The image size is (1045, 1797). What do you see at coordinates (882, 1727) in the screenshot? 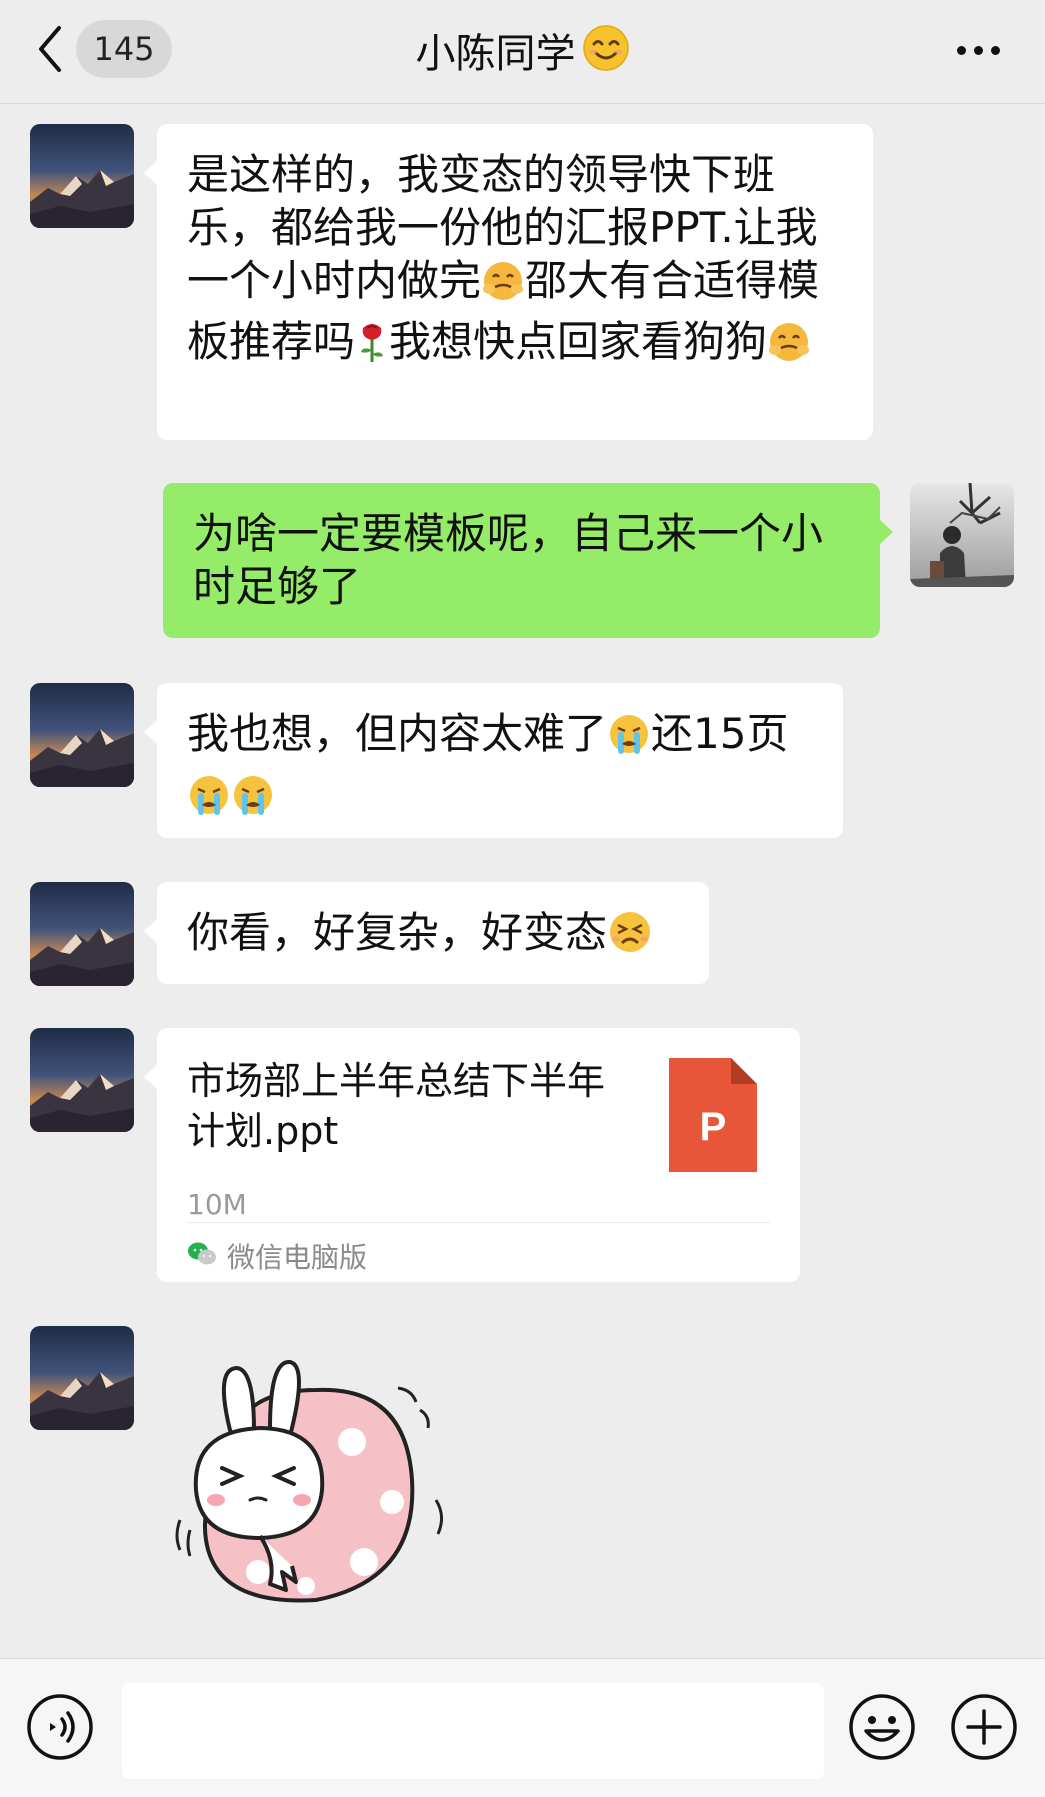
I see `emoji-icon` at bounding box center [882, 1727].